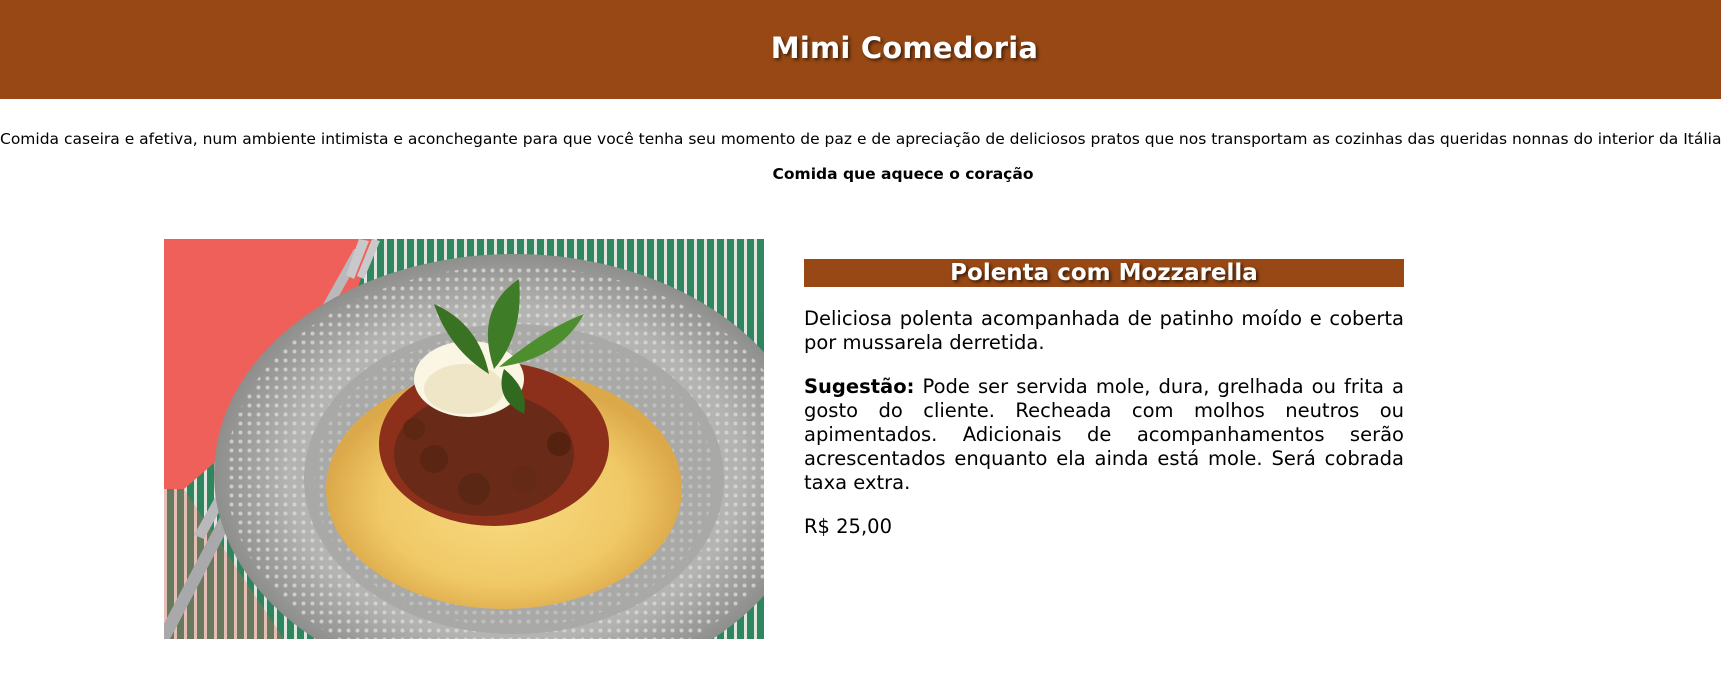  I want to click on dish-price: R$ 25,00, so click(848, 526).